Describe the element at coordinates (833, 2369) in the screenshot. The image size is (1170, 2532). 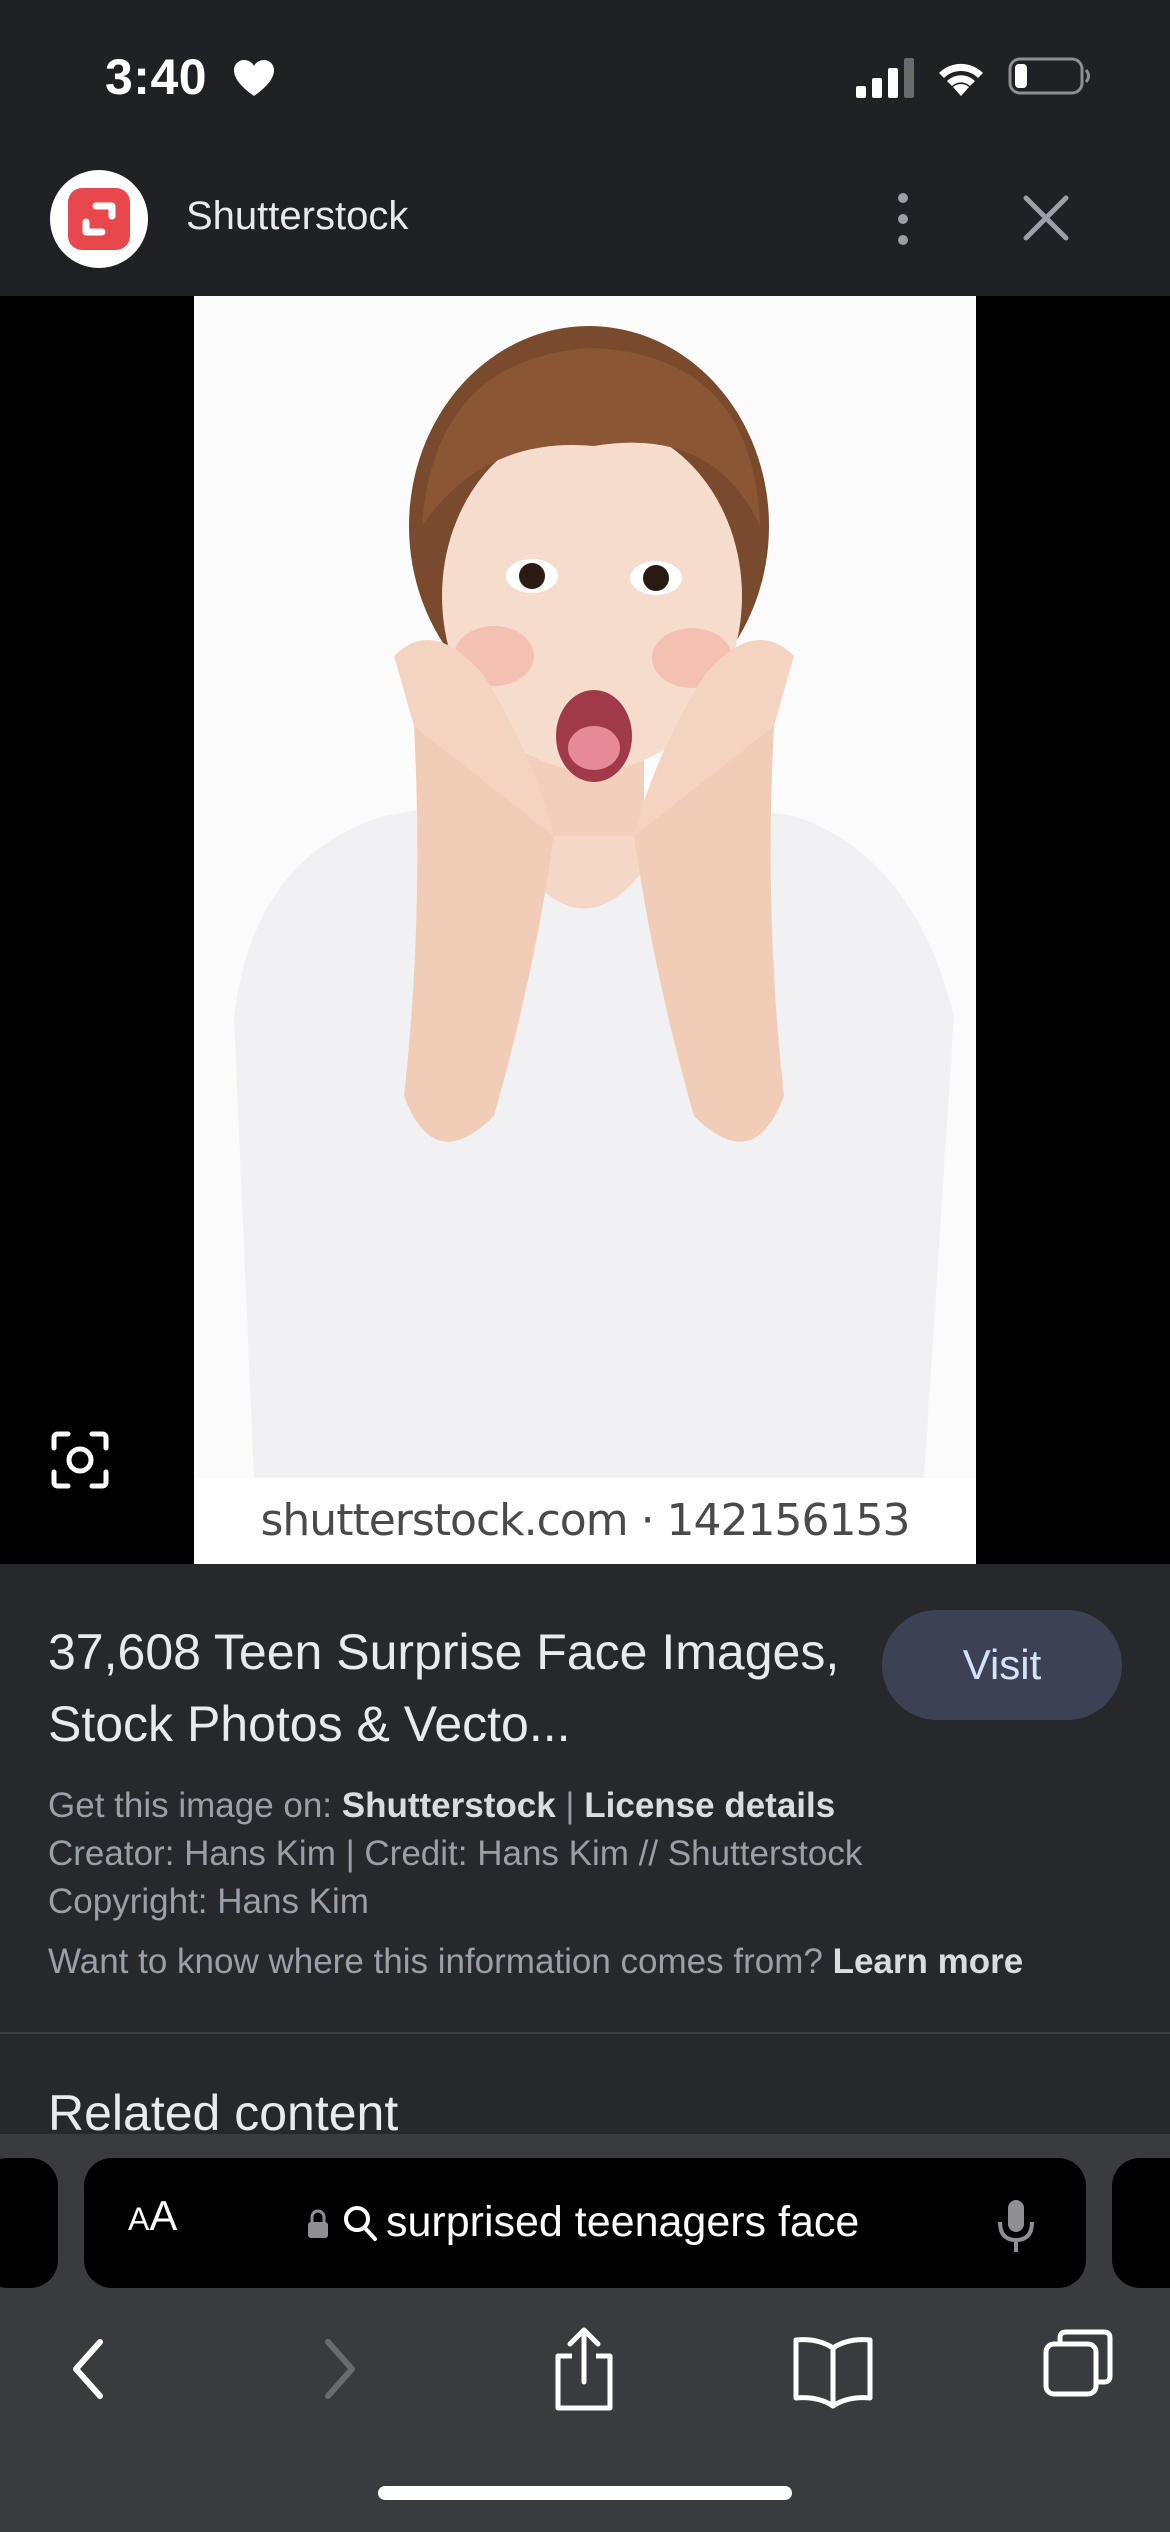
I see `bookmarks-icon` at that location.